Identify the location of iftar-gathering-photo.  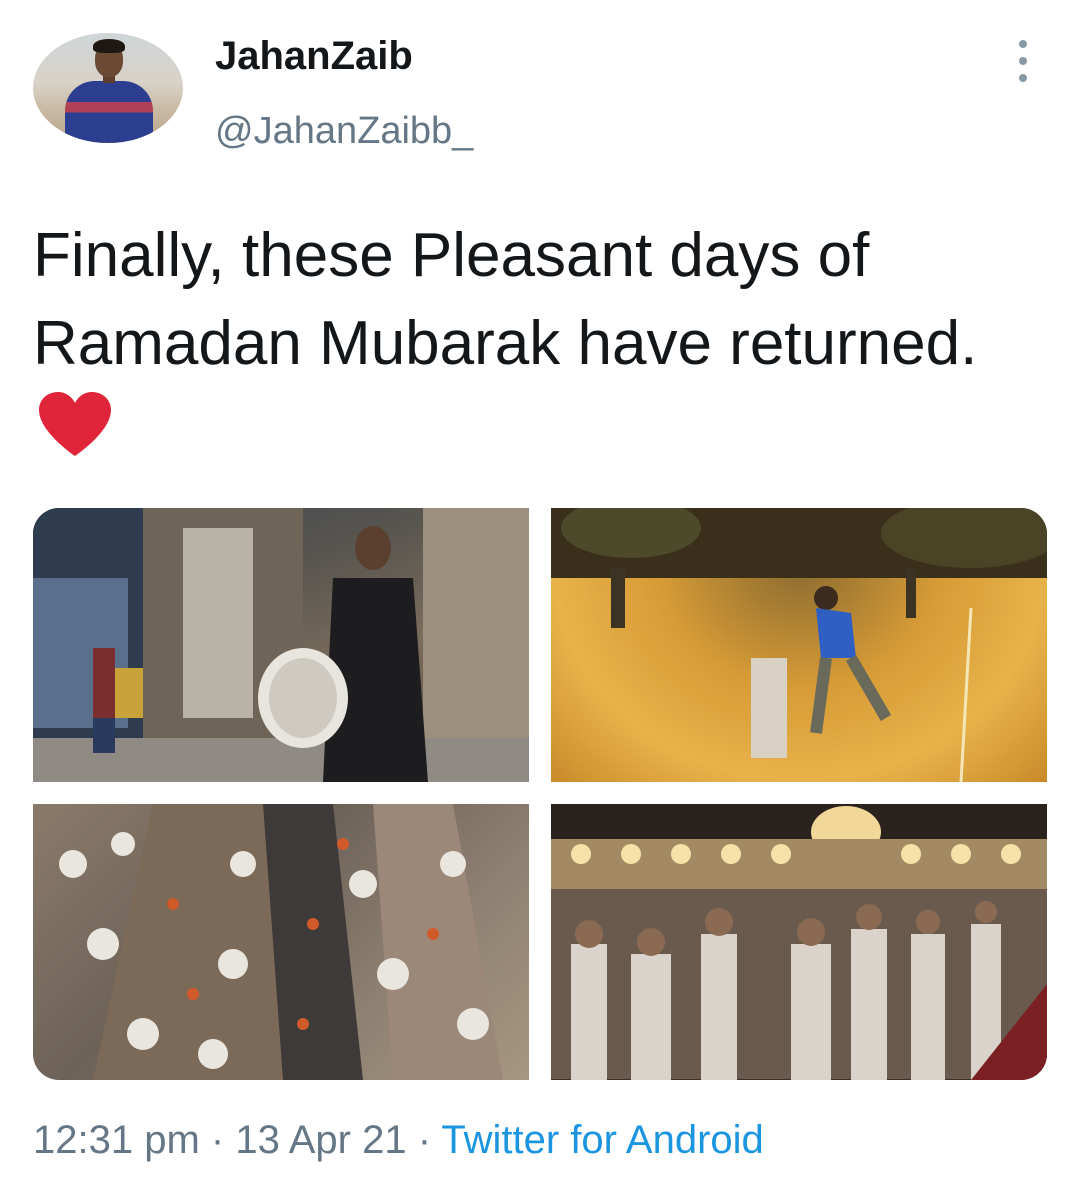
(281, 942).